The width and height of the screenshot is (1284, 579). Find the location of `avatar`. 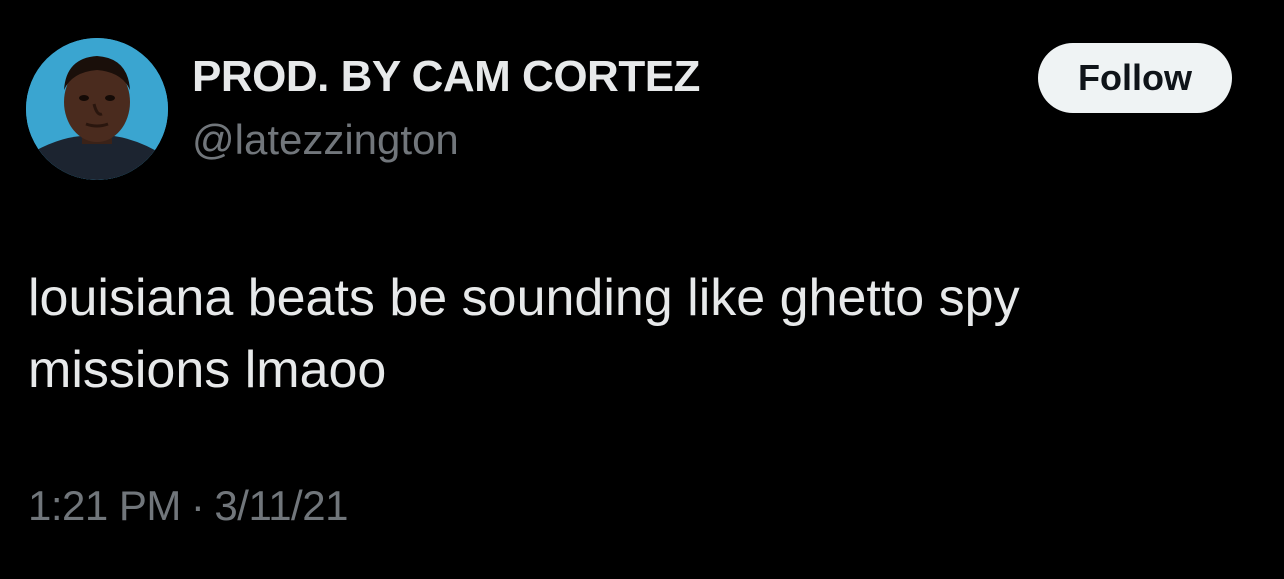

avatar is located at coordinates (97, 109).